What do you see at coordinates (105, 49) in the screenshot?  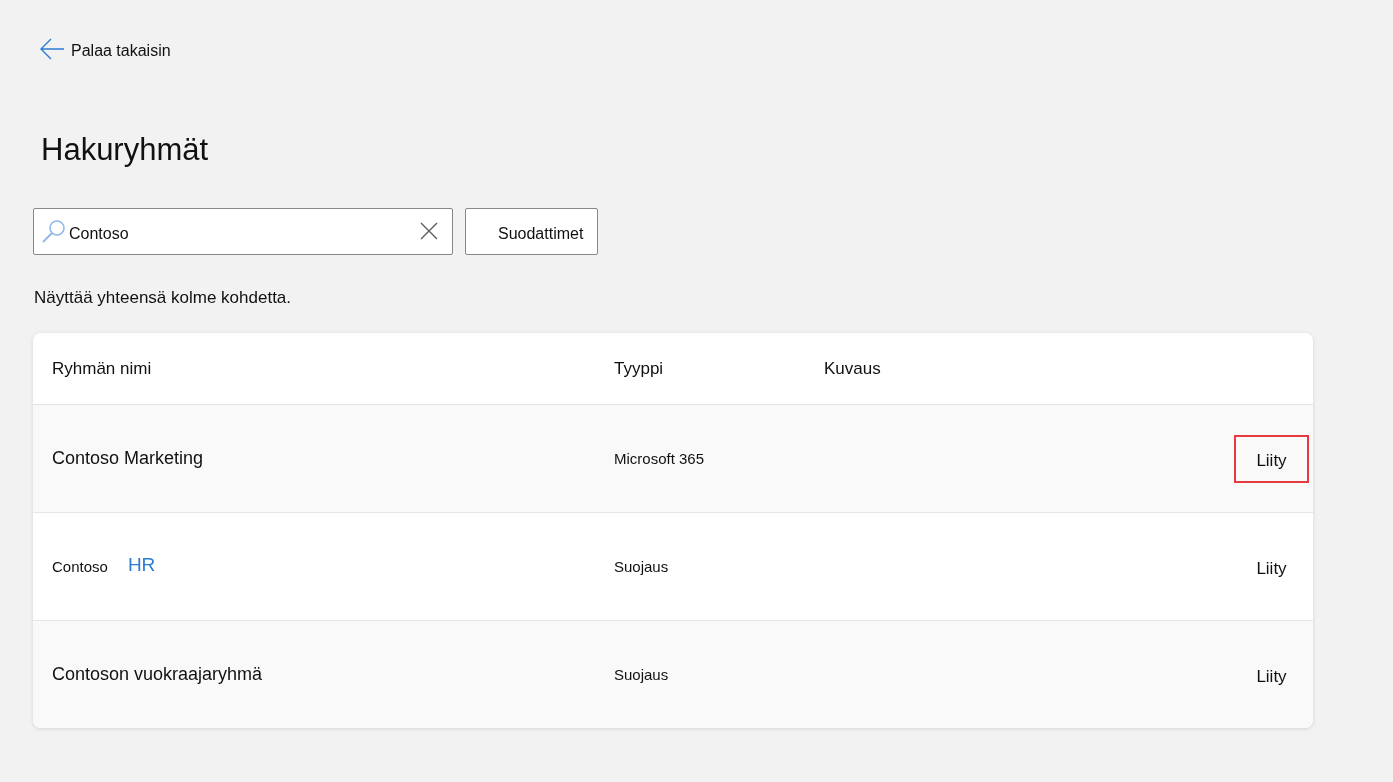 I see `back-link: Palaa takaisin` at bounding box center [105, 49].